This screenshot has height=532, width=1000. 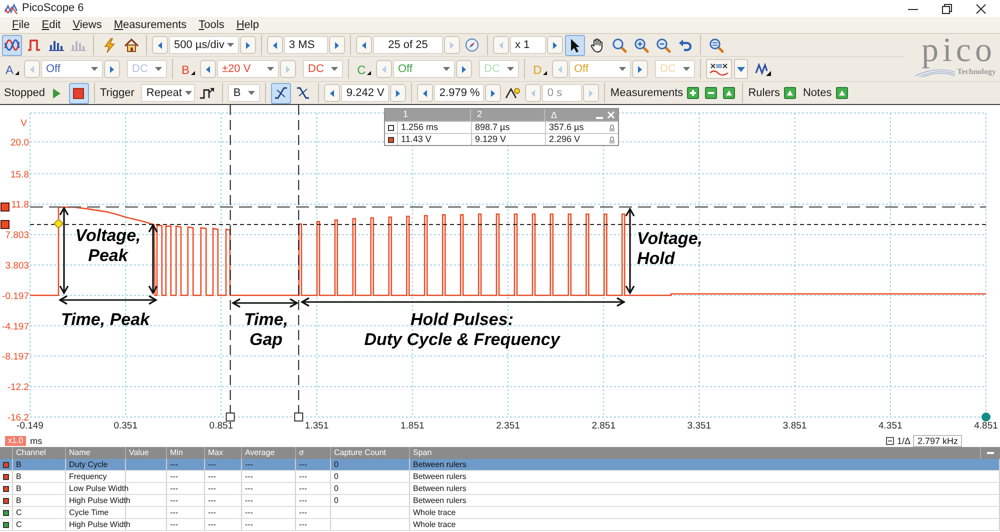 I want to click on pointer-tool-button, so click(x=575, y=45).